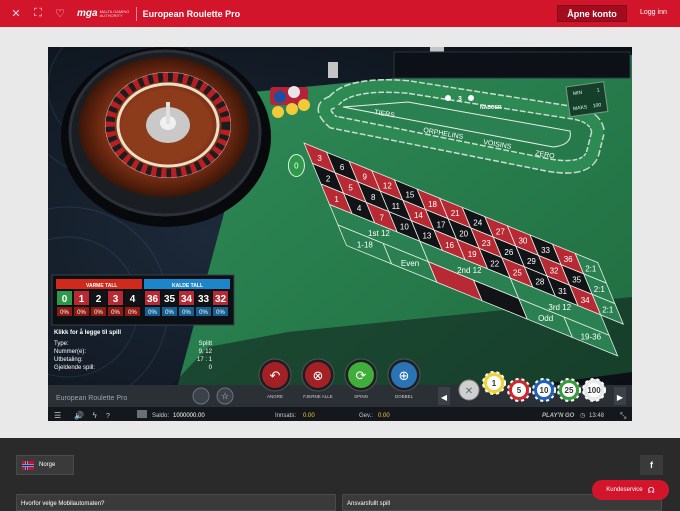 The height and width of the screenshot is (511, 680). I want to click on bet-payout-label: Utbetaling:, so click(68, 360).